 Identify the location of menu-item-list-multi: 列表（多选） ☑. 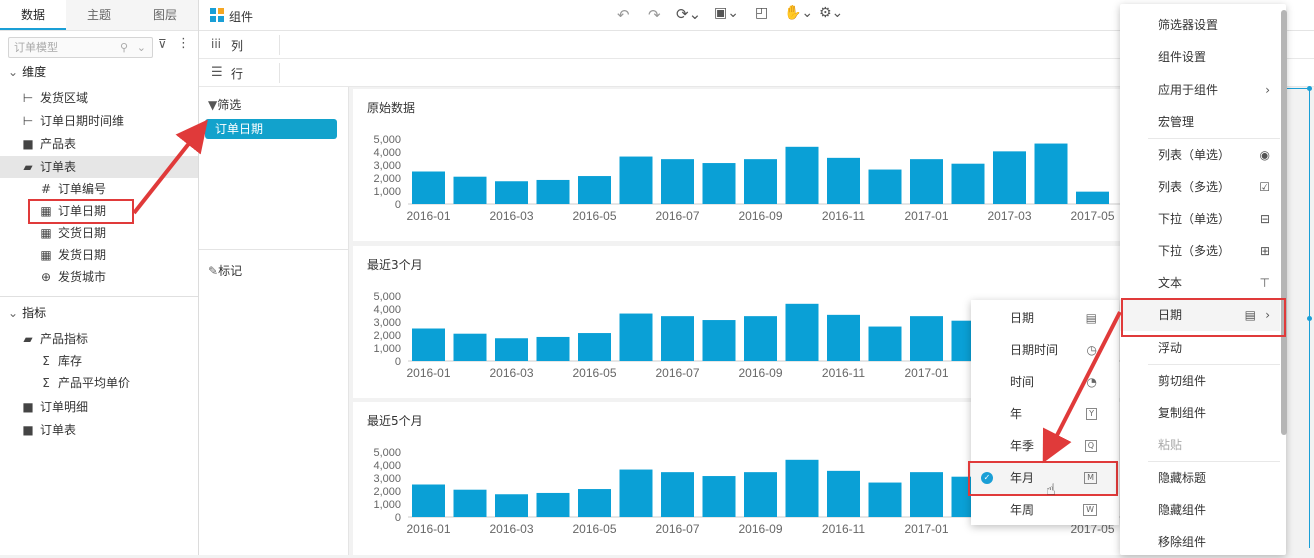
(1200, 187).